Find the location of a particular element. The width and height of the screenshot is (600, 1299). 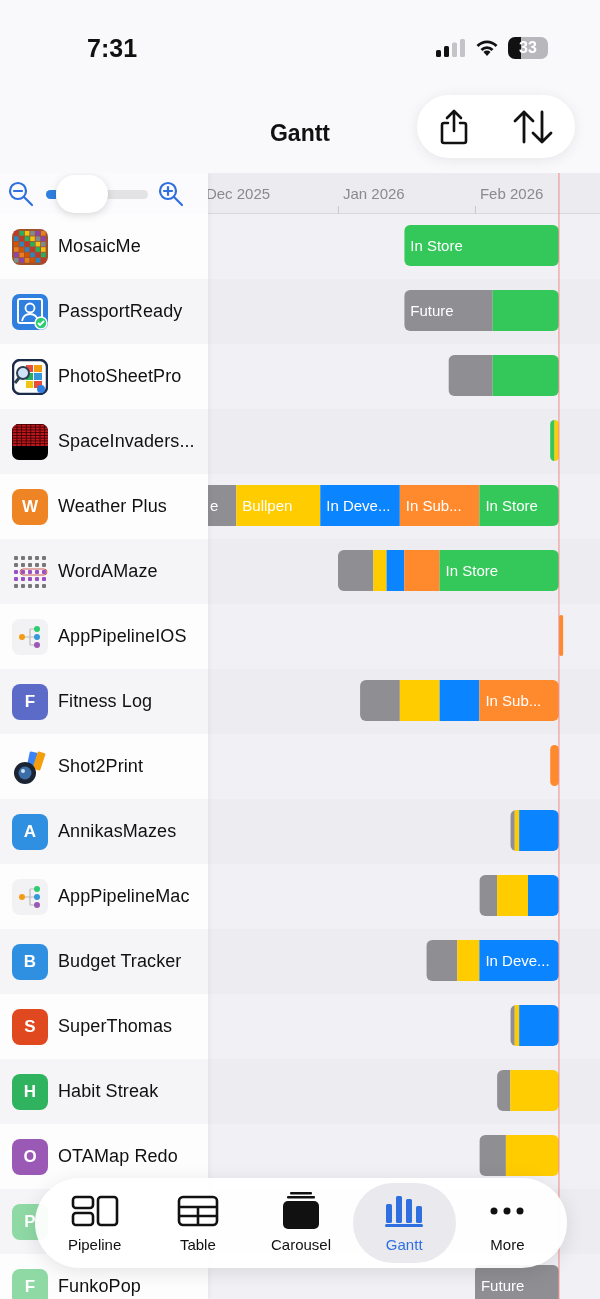

month-label: Dec 2025 is located at coordinates (239, 193).